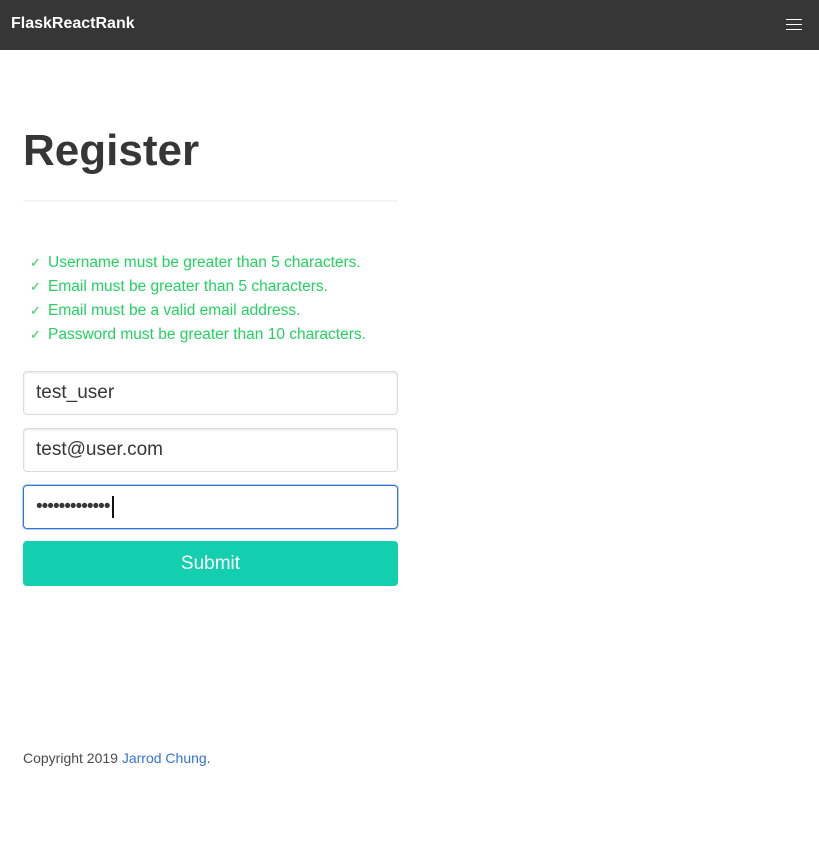 The width and height of the screenshot is (819, 852). Describe the element at coordinates (210, 393) in the screenshot. I see `username-input: test_user` at that location.